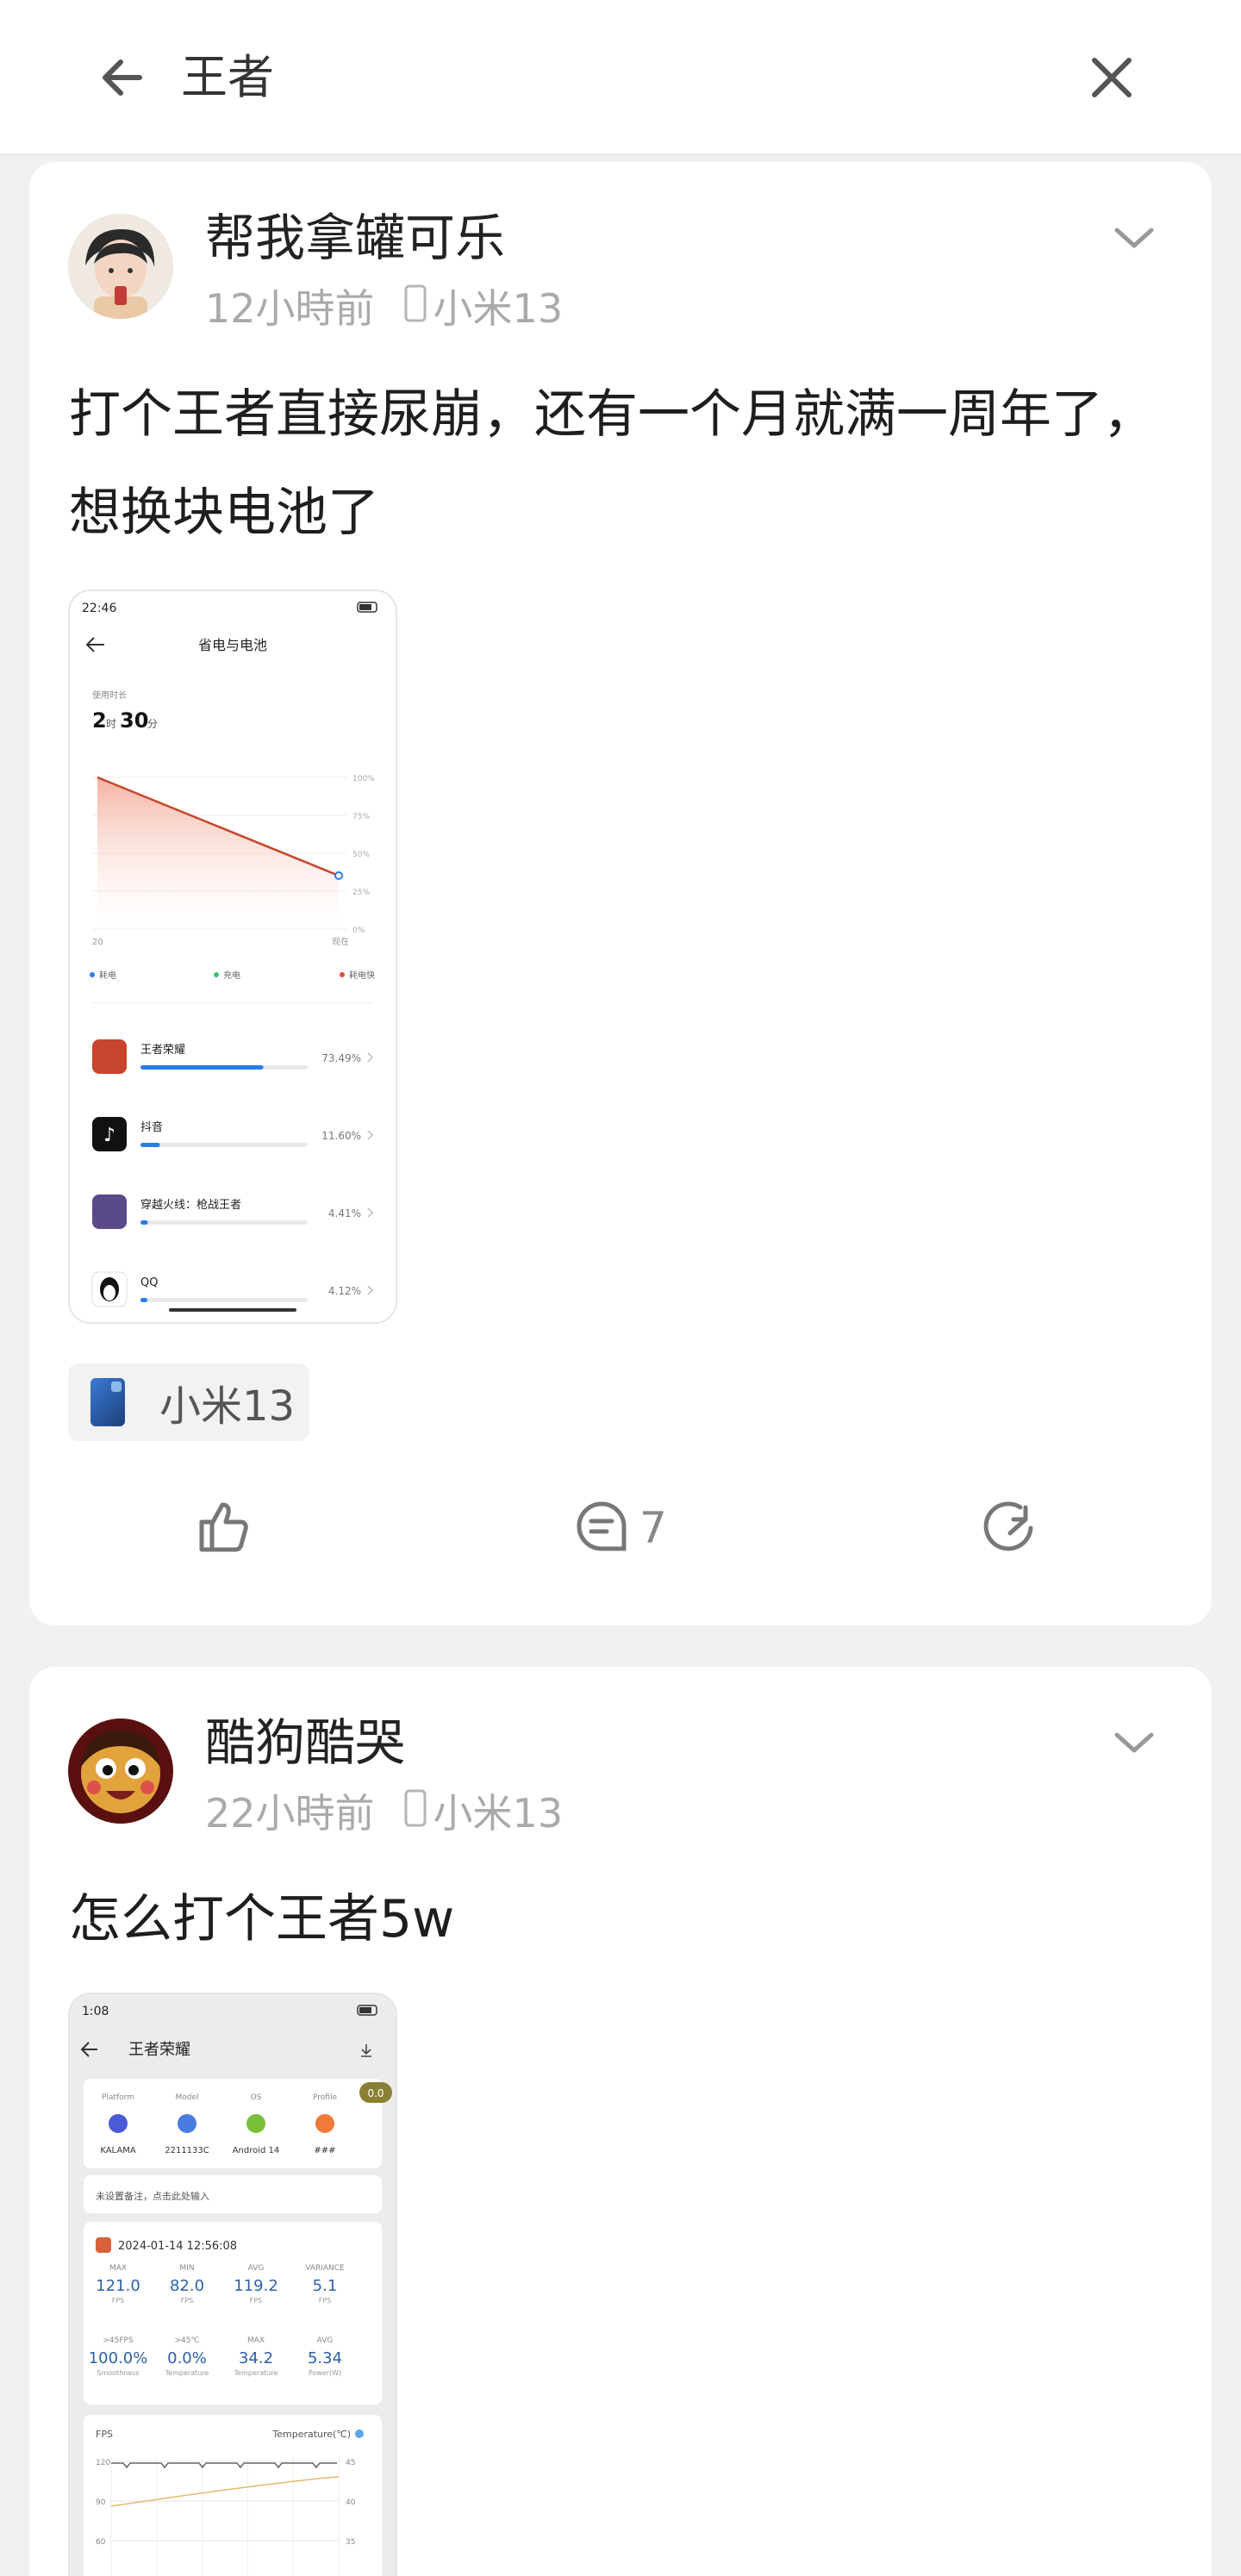 The height and width of the screenshot is (2576, 1241). What do you see at coordinates (350, 2463) in the screenshot?
I see `temp-tick: 45` at bounding box center [350, 2463].